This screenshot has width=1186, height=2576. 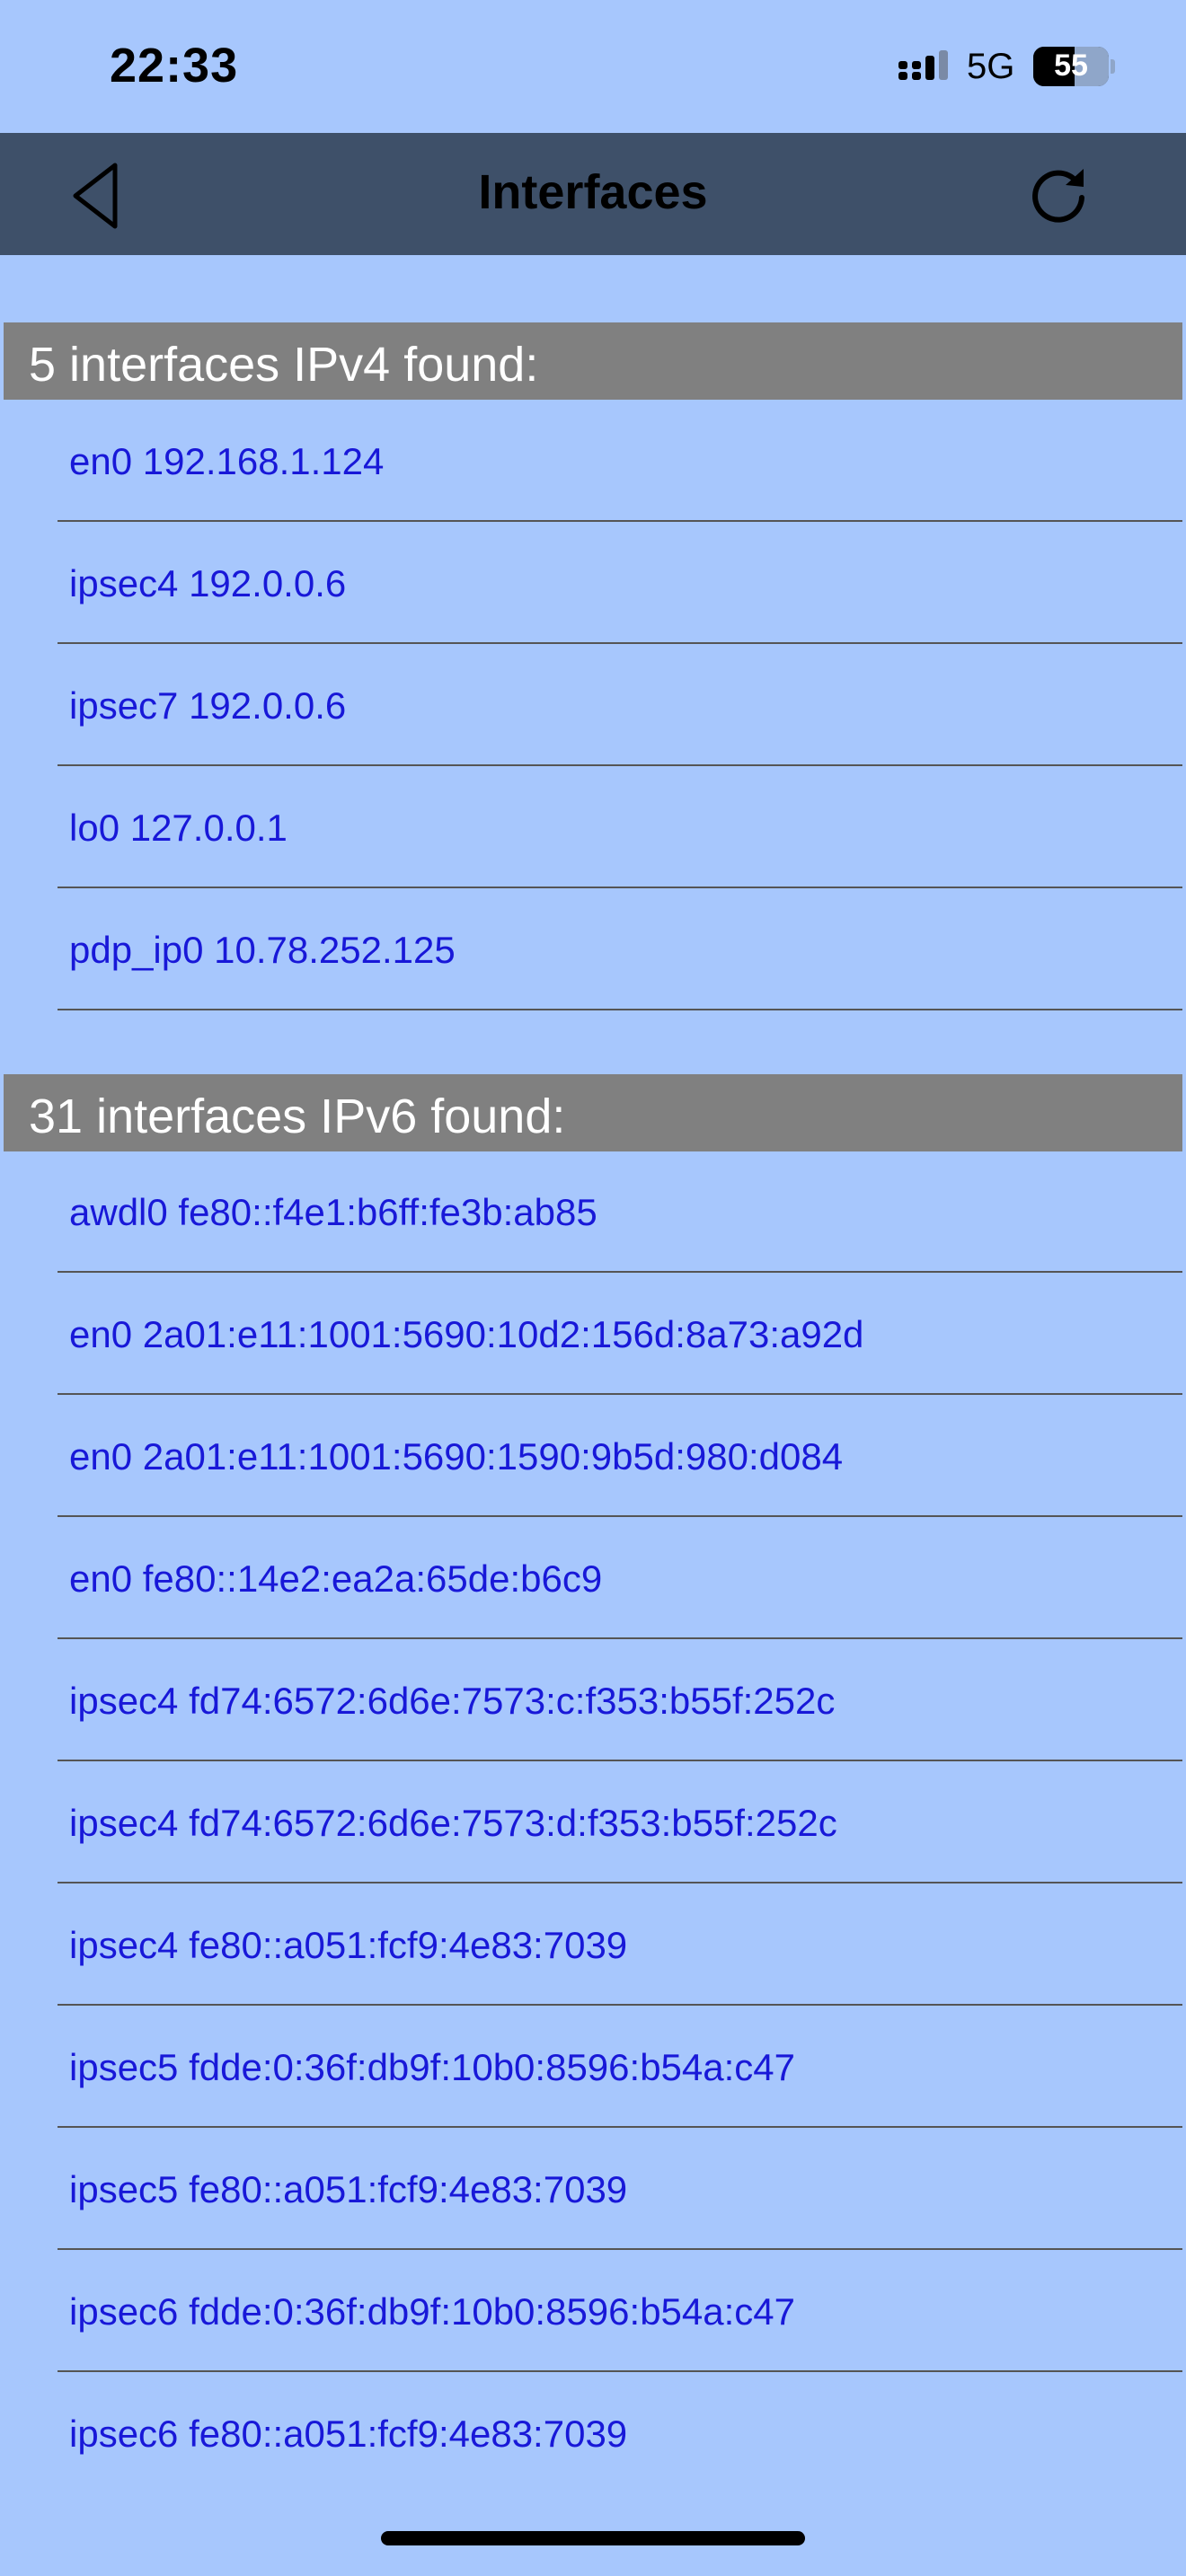 What do you see at coordinates (593, 361) in the screenshot?
I see `section-header-ipv4: 5 interfaces IPv4 found:` at bounding box center [593, 361].